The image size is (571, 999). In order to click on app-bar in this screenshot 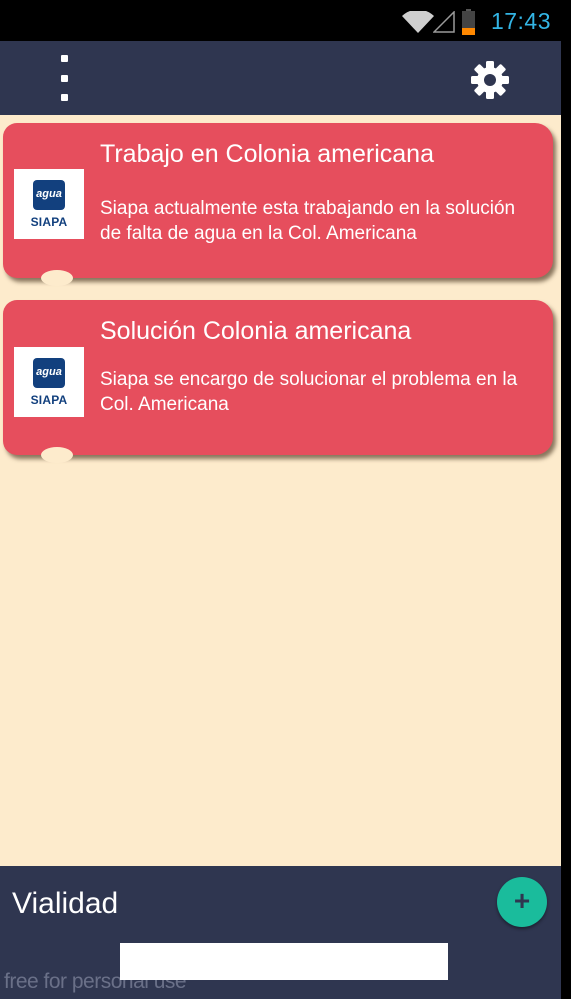, I will do `click(280, 78)`.